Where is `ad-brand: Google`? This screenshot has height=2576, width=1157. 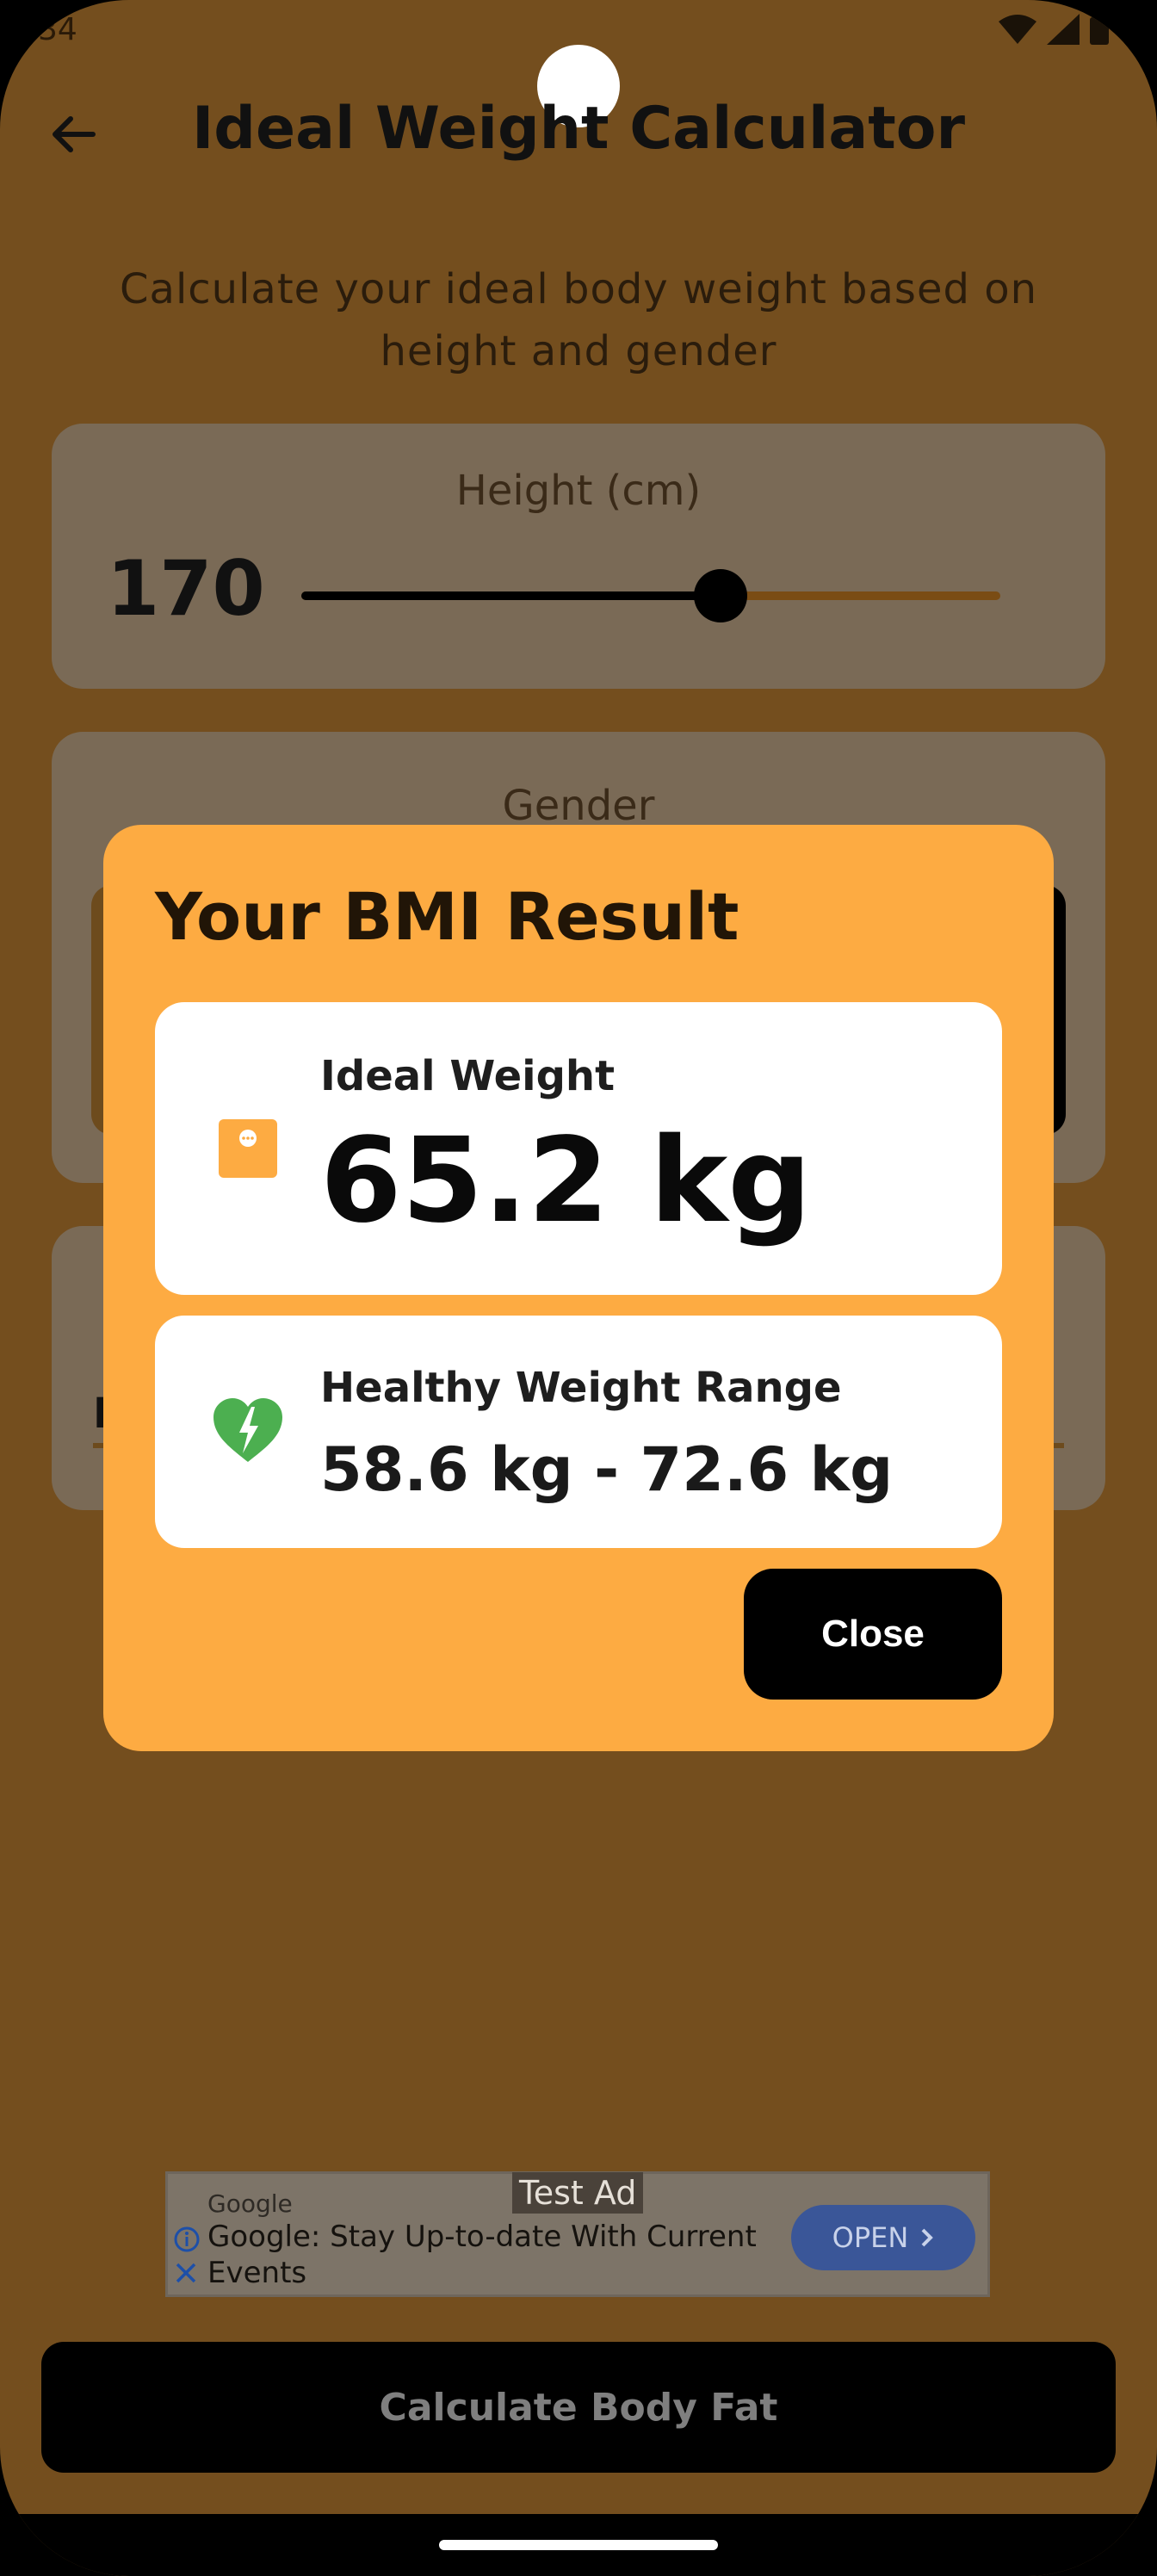 ad-brand: Google is located at coordinates (250, 2204).